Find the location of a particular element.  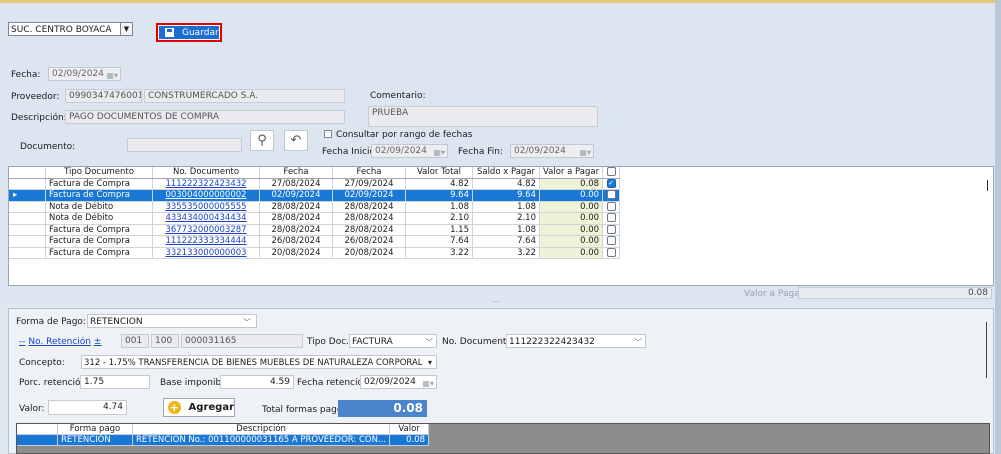

retencion-link: -- No. Retención ± is located at coordinates (60, 342).